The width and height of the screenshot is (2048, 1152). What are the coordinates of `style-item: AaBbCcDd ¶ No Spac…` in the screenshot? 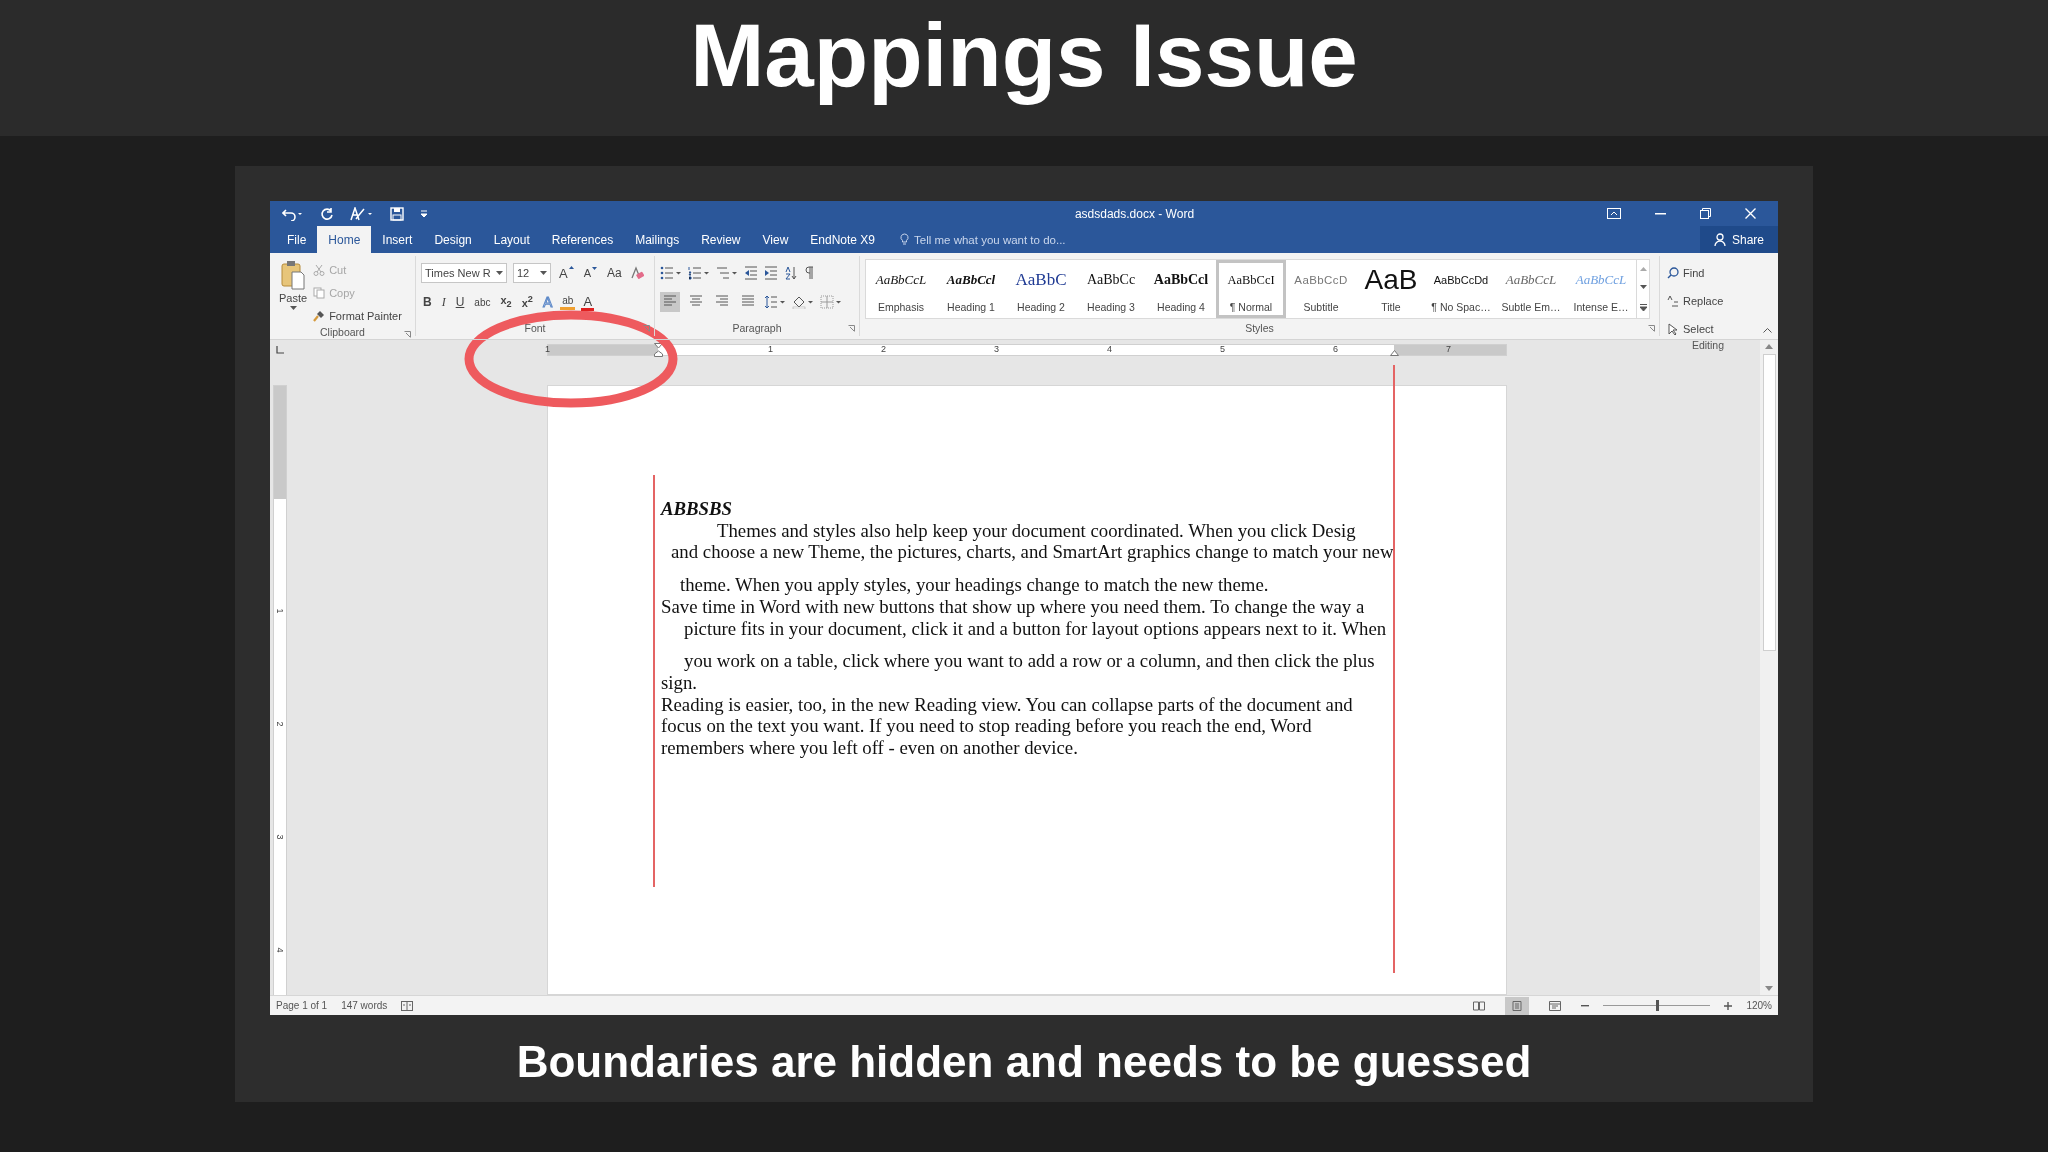 It's located at (1461, 289).